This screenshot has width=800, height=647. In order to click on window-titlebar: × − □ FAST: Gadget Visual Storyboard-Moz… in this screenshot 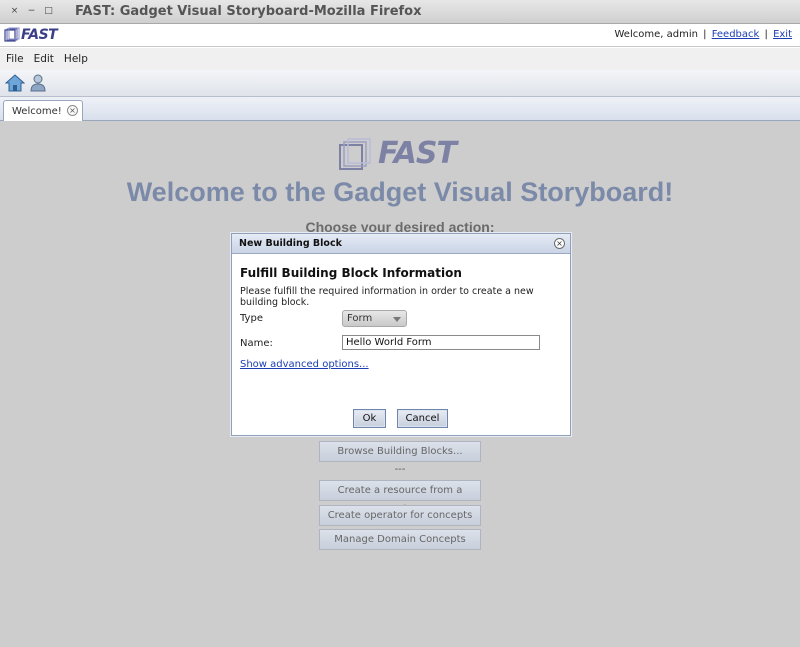, I will do `click(400, 12)`.